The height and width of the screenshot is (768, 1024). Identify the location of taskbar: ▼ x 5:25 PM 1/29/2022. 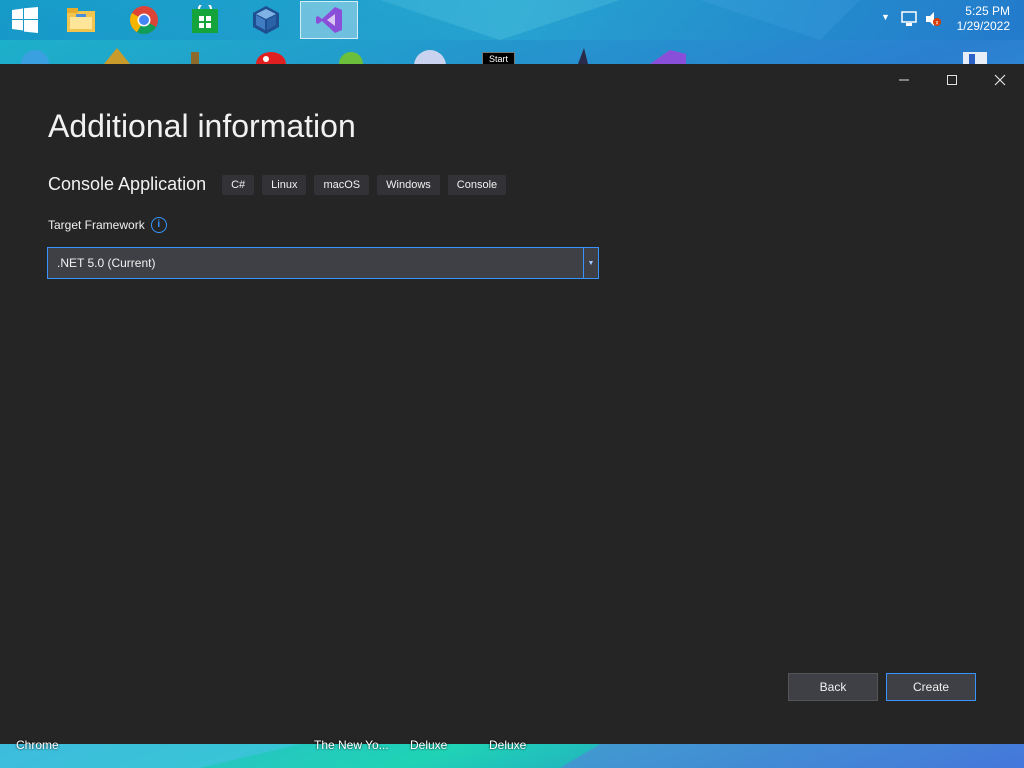
(512, 20).